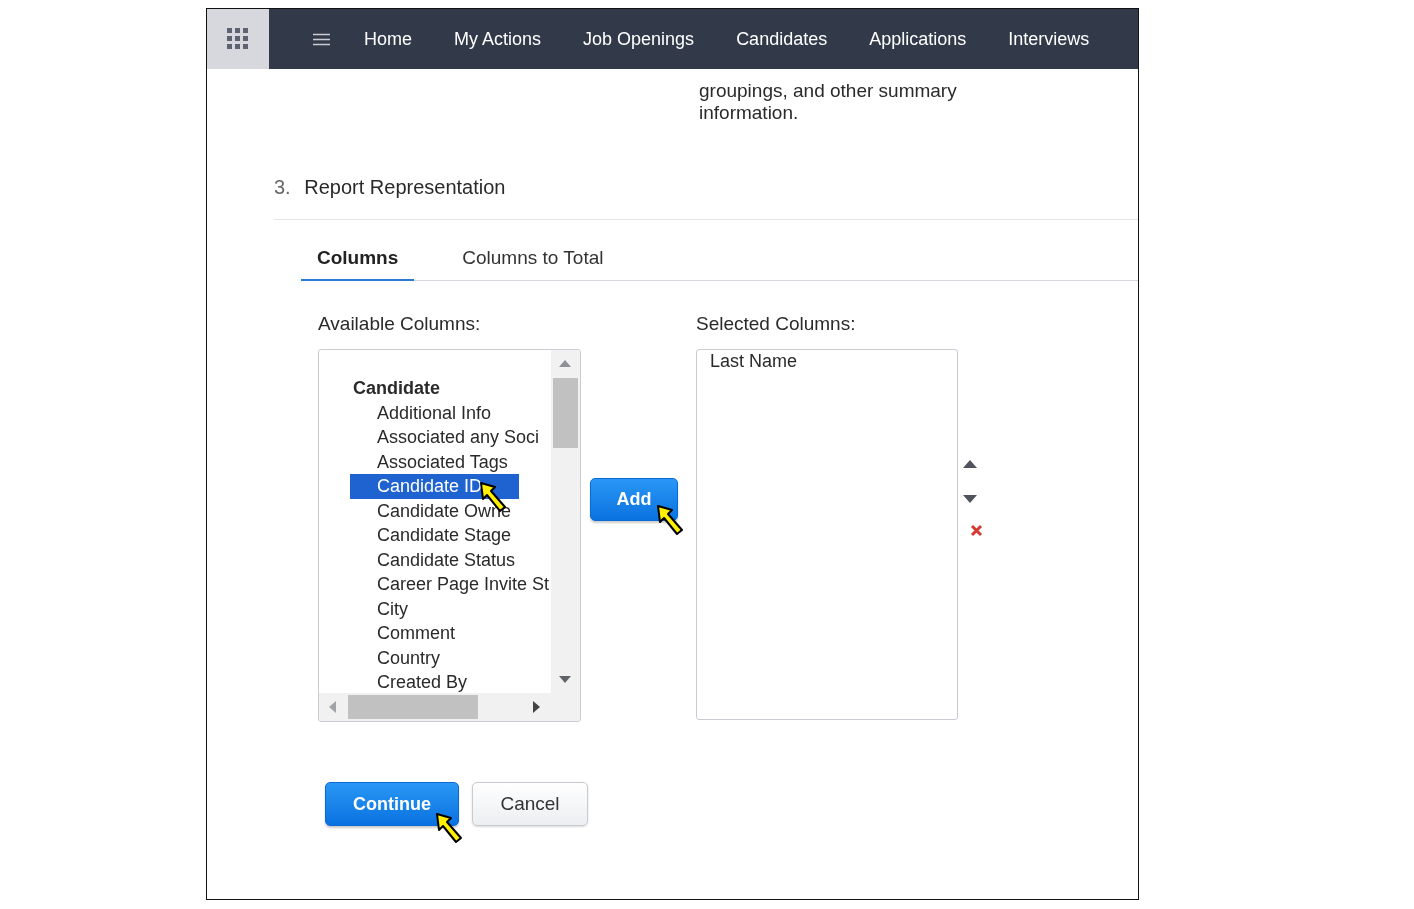 The image size is (1414, 909). What do you see at coordinates (435, 559) in the screenshot?
I see `list-option: Candidate Status` at bounding box center [435, 559].